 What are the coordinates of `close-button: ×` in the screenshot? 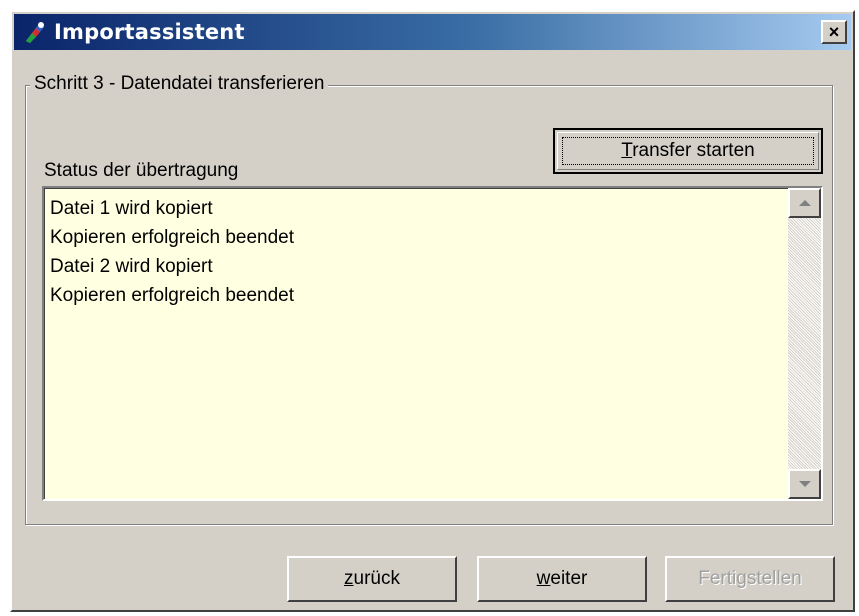 It's located at (834, 32).